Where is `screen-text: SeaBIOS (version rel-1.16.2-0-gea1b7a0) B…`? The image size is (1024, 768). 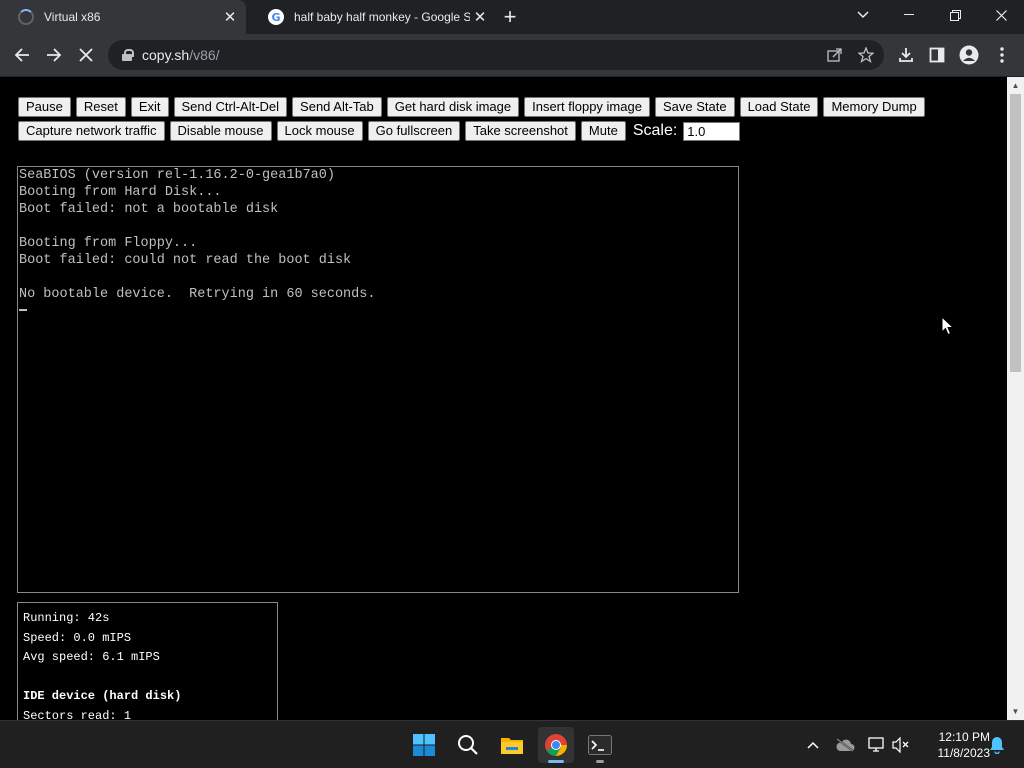
screen-text: SeaBIOS (version rel-1.16.2-0-gea1b7a0) B… is located at coordinates (197, 243).